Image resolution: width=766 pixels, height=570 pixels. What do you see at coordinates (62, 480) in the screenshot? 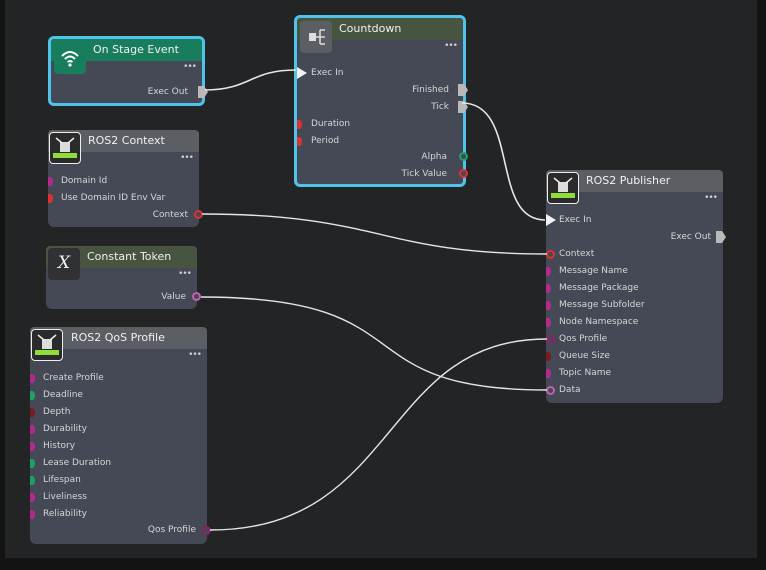
I see `pin-label-lifespan: Lifespan` at bounding box center [62, 480].